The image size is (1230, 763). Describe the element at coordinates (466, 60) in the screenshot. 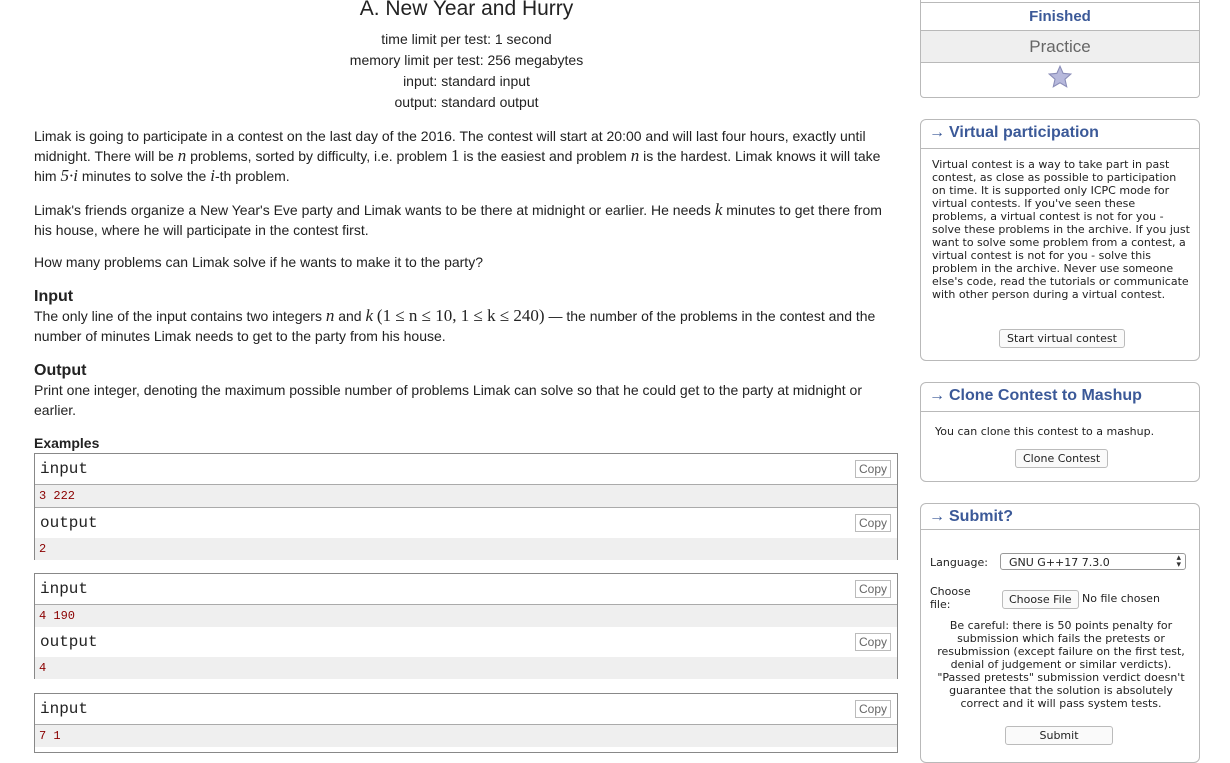

I see `memory-limit: memory limit per test: 256 megabytes` at that location.